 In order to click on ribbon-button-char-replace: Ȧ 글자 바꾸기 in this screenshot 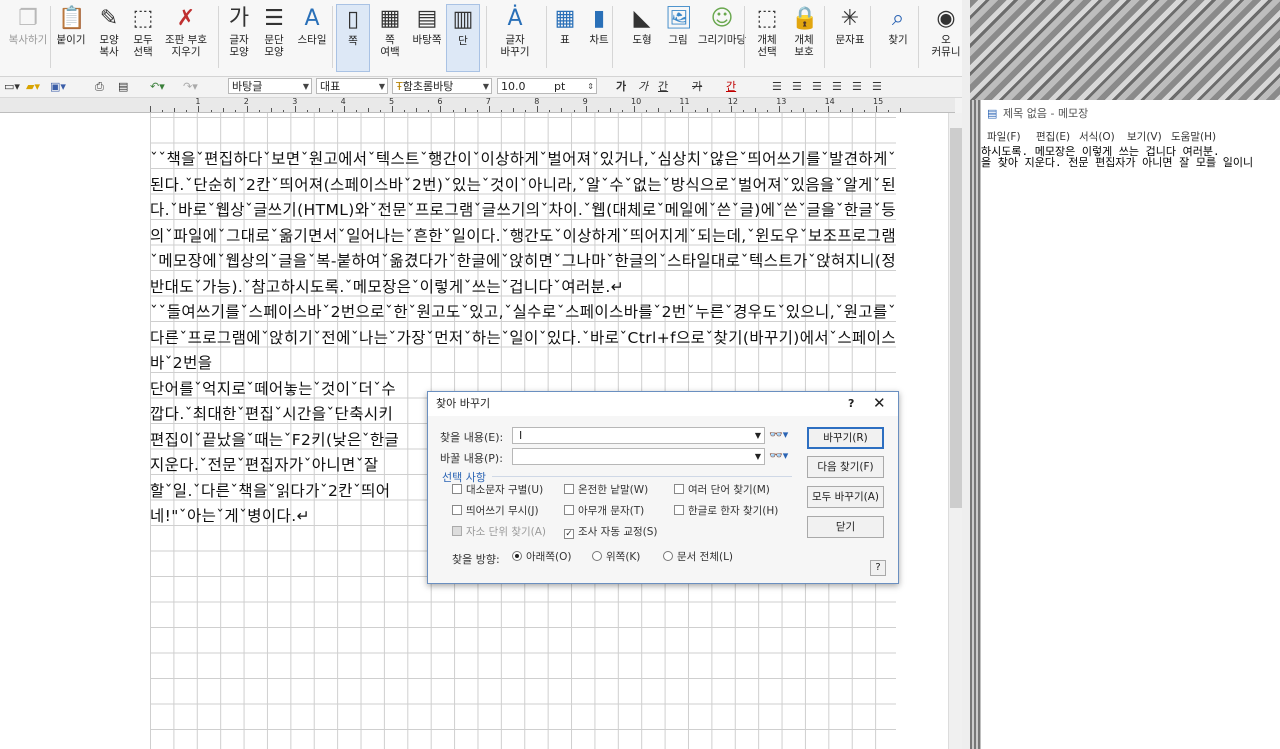, I will do `click(515, 38)`.